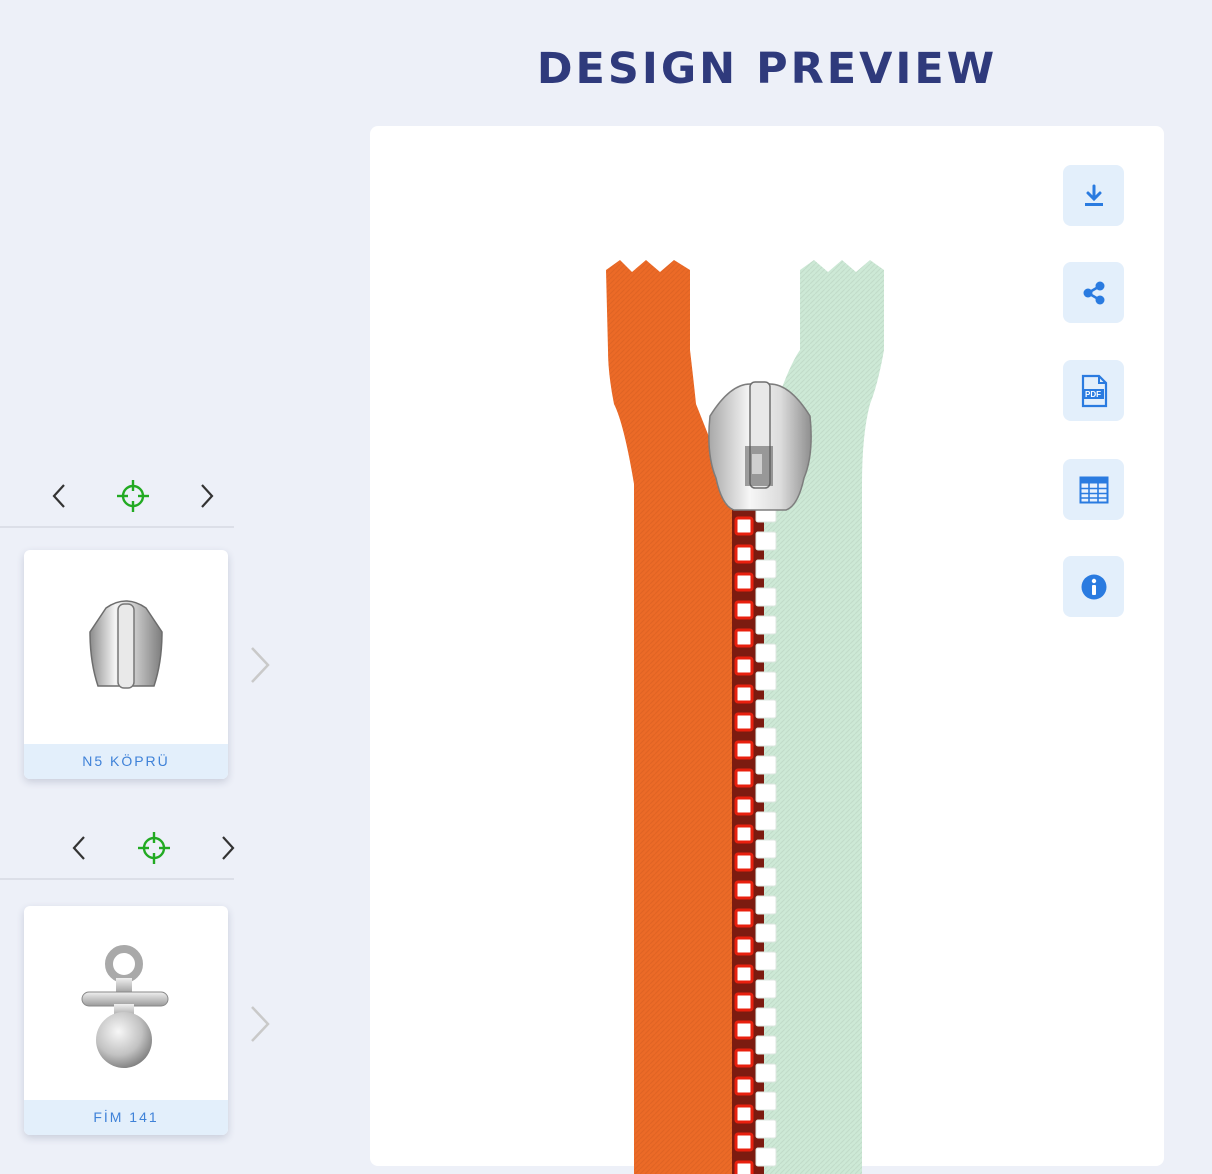  I want to click on component-card-puller: FİM 141, so click(126, 1020).